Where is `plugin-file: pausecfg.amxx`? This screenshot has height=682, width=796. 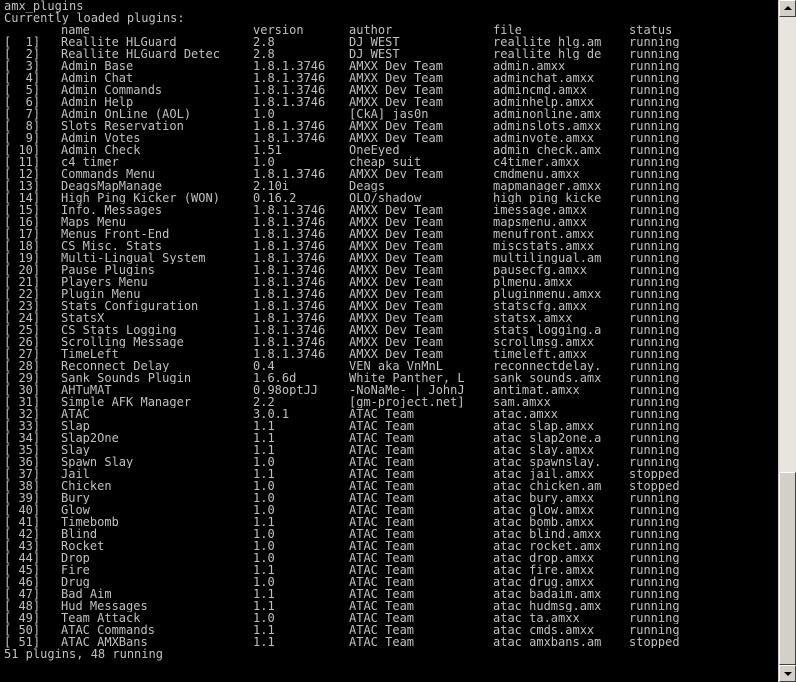 plugin-file: pausecfg.amxx is located at coordinates (540, 270).